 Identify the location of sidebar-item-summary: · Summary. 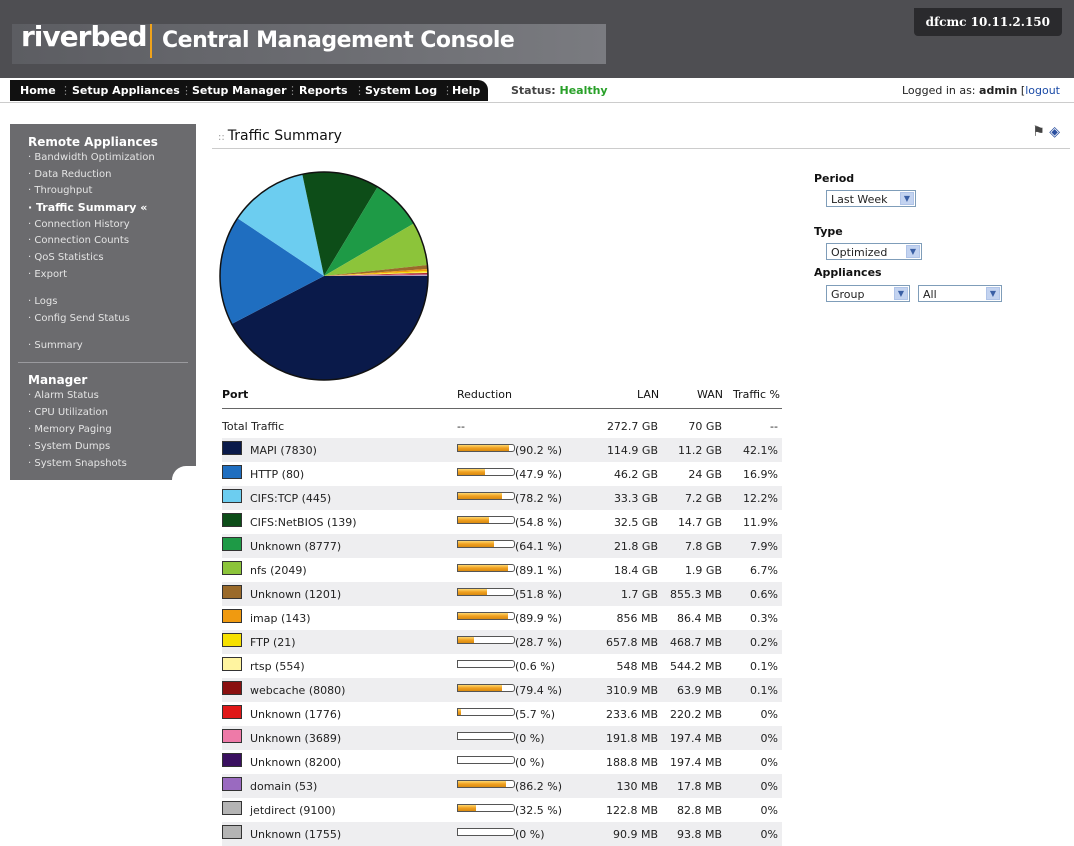
(55, 345).